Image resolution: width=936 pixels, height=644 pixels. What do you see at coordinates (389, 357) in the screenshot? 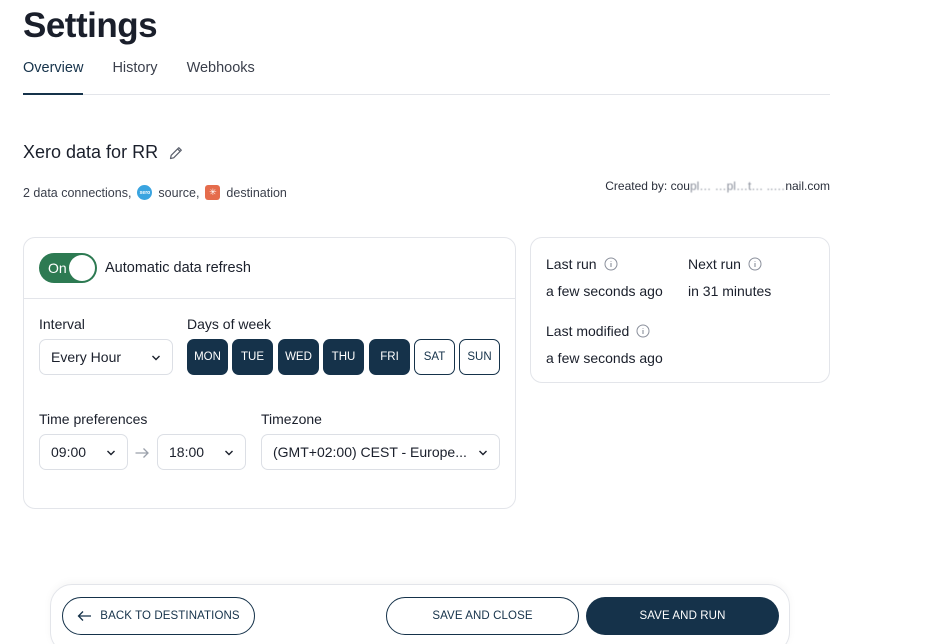
I see `day-fri-button: FRI` at bounding box center [389, 357].